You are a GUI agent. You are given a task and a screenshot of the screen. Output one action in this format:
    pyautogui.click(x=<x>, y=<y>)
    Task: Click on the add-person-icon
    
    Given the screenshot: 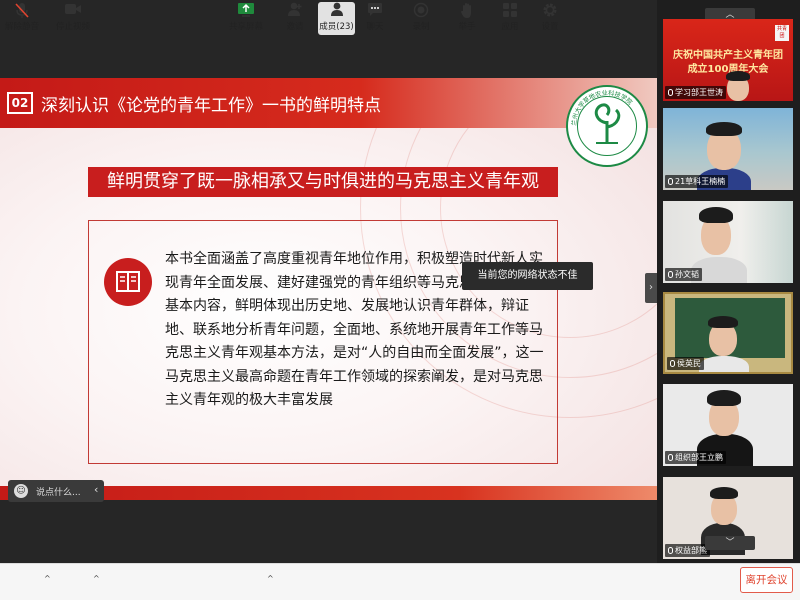 What is the action you would take?
    pyautogui.click(x=295, y=11)
    